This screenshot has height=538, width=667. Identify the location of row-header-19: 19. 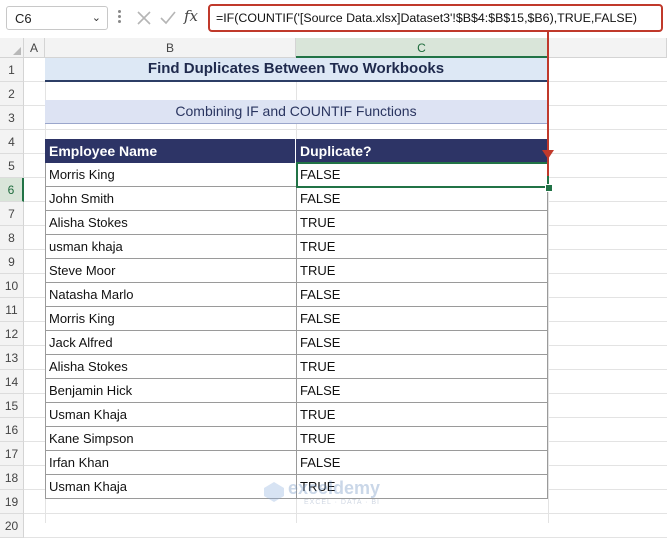
(12, 502).